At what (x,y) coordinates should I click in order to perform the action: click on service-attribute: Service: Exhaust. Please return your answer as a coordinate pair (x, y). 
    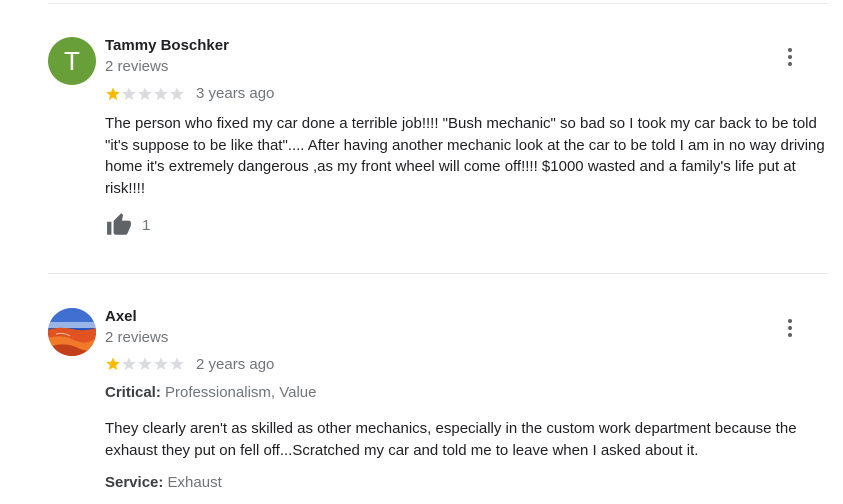
    Looking at the image, I should click on (163, 482).